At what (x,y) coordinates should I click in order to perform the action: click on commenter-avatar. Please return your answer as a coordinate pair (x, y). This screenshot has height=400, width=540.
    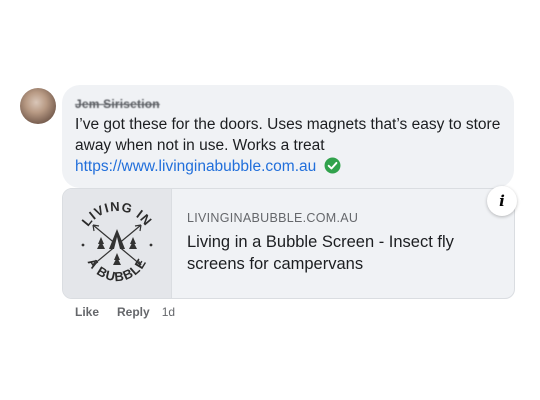
    Looking at the image, I should click on (38, 106).